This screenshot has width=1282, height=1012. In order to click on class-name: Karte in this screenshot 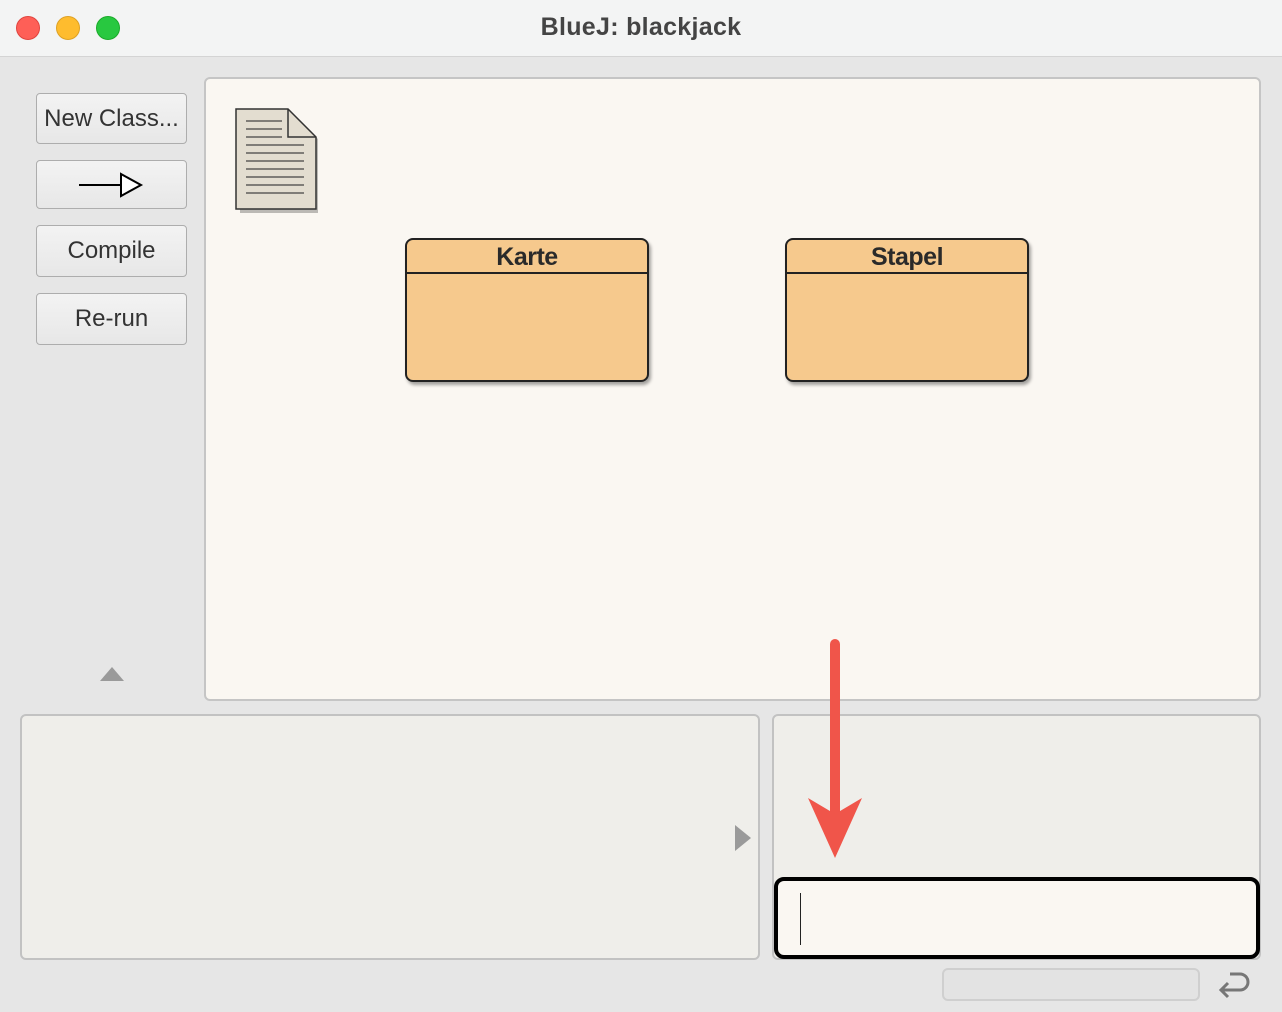, I will do `click(527, 257)`.